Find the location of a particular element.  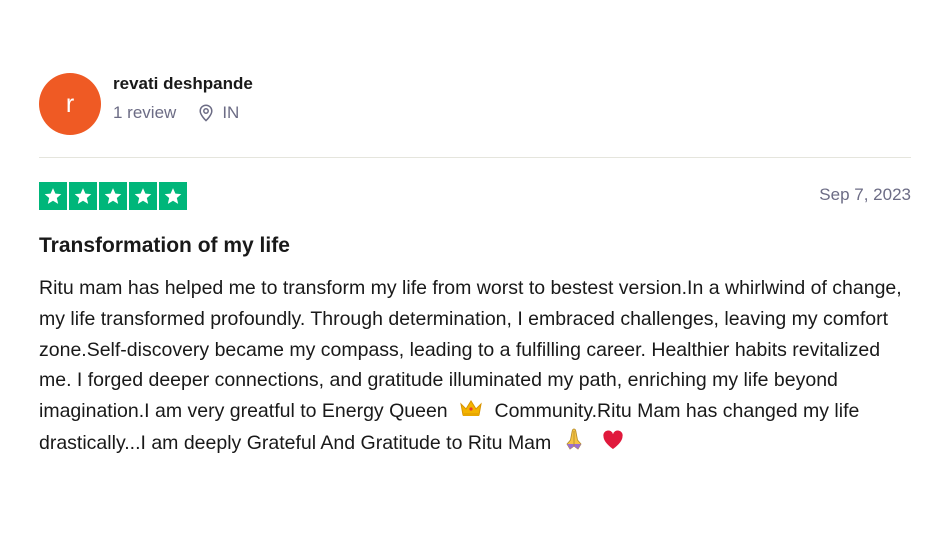

star-rating is located at coordinates (113, 196).